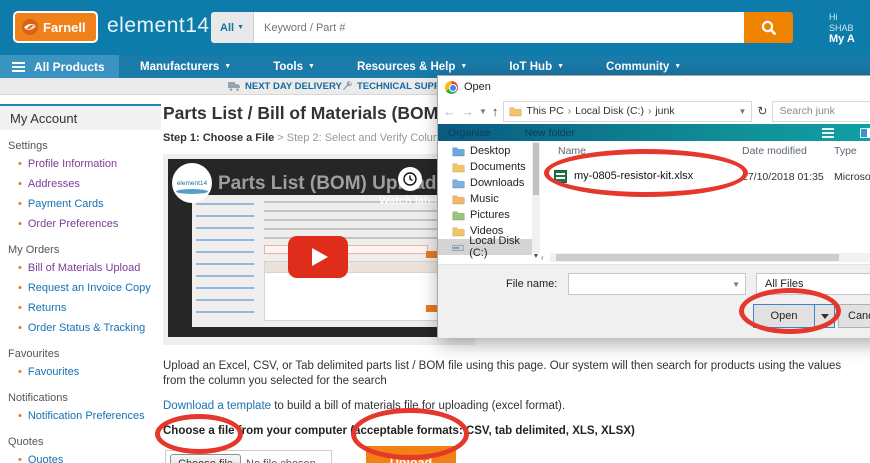  What do you see at coordinates (158, 26) in the screenshot?
I see `element14-brand: element14` at bounding box center [158, 26].